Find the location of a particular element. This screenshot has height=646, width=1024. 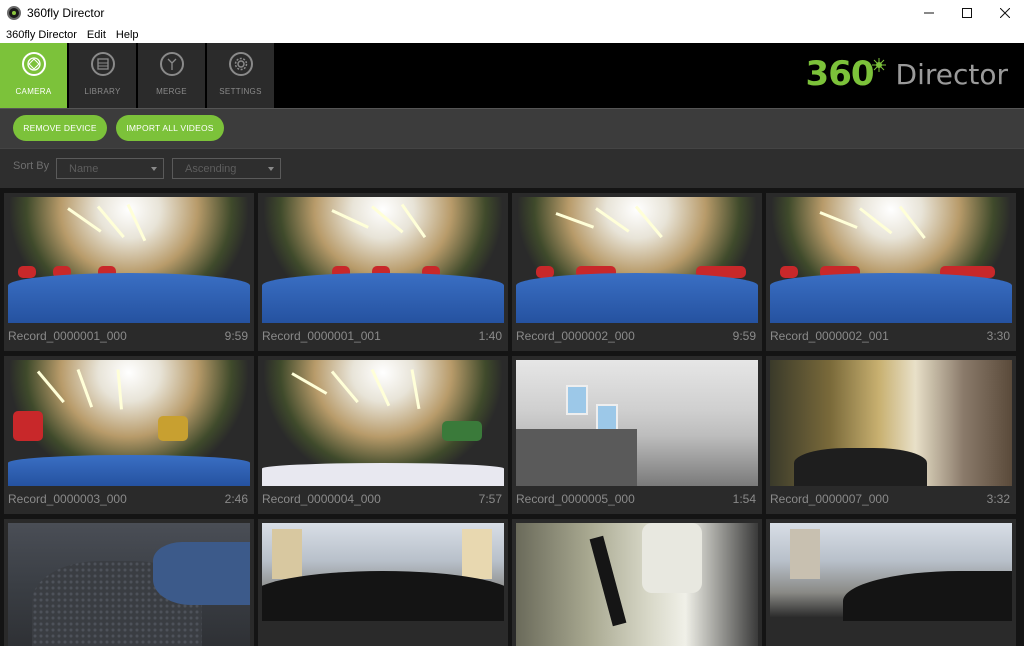

video-duration: 3:32 is located at coordinates (998, 499).